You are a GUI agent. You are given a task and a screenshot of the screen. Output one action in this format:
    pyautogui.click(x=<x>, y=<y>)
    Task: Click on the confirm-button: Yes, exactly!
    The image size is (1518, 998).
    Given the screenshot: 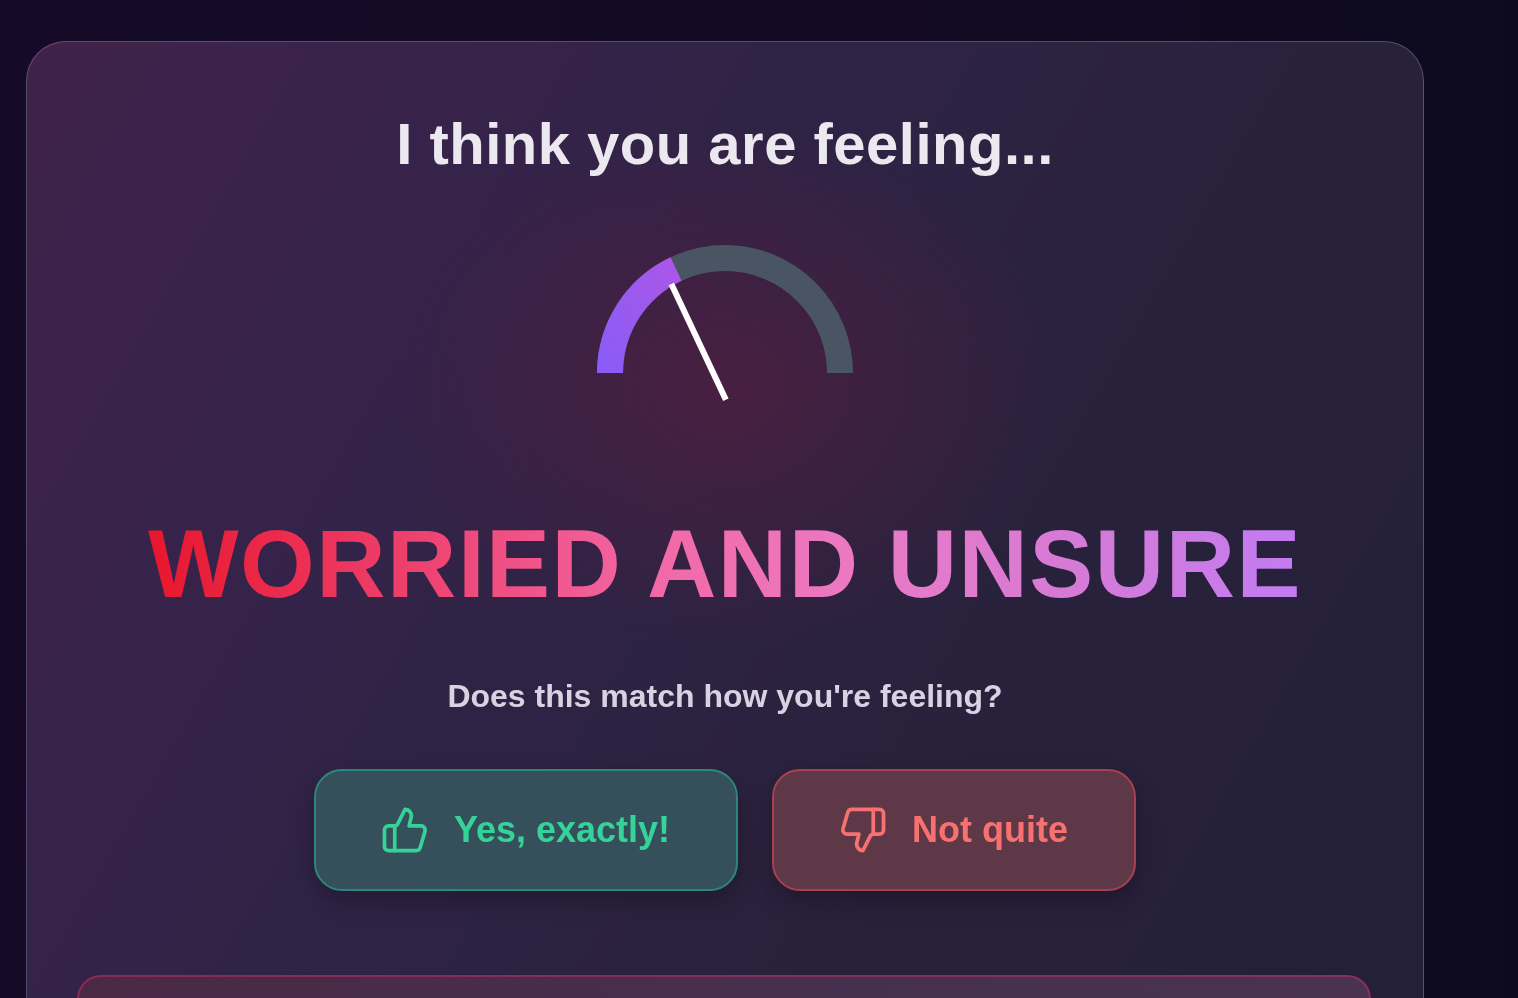 What is the action you would take?
    pyautogui.click(x=526, y=829)
    